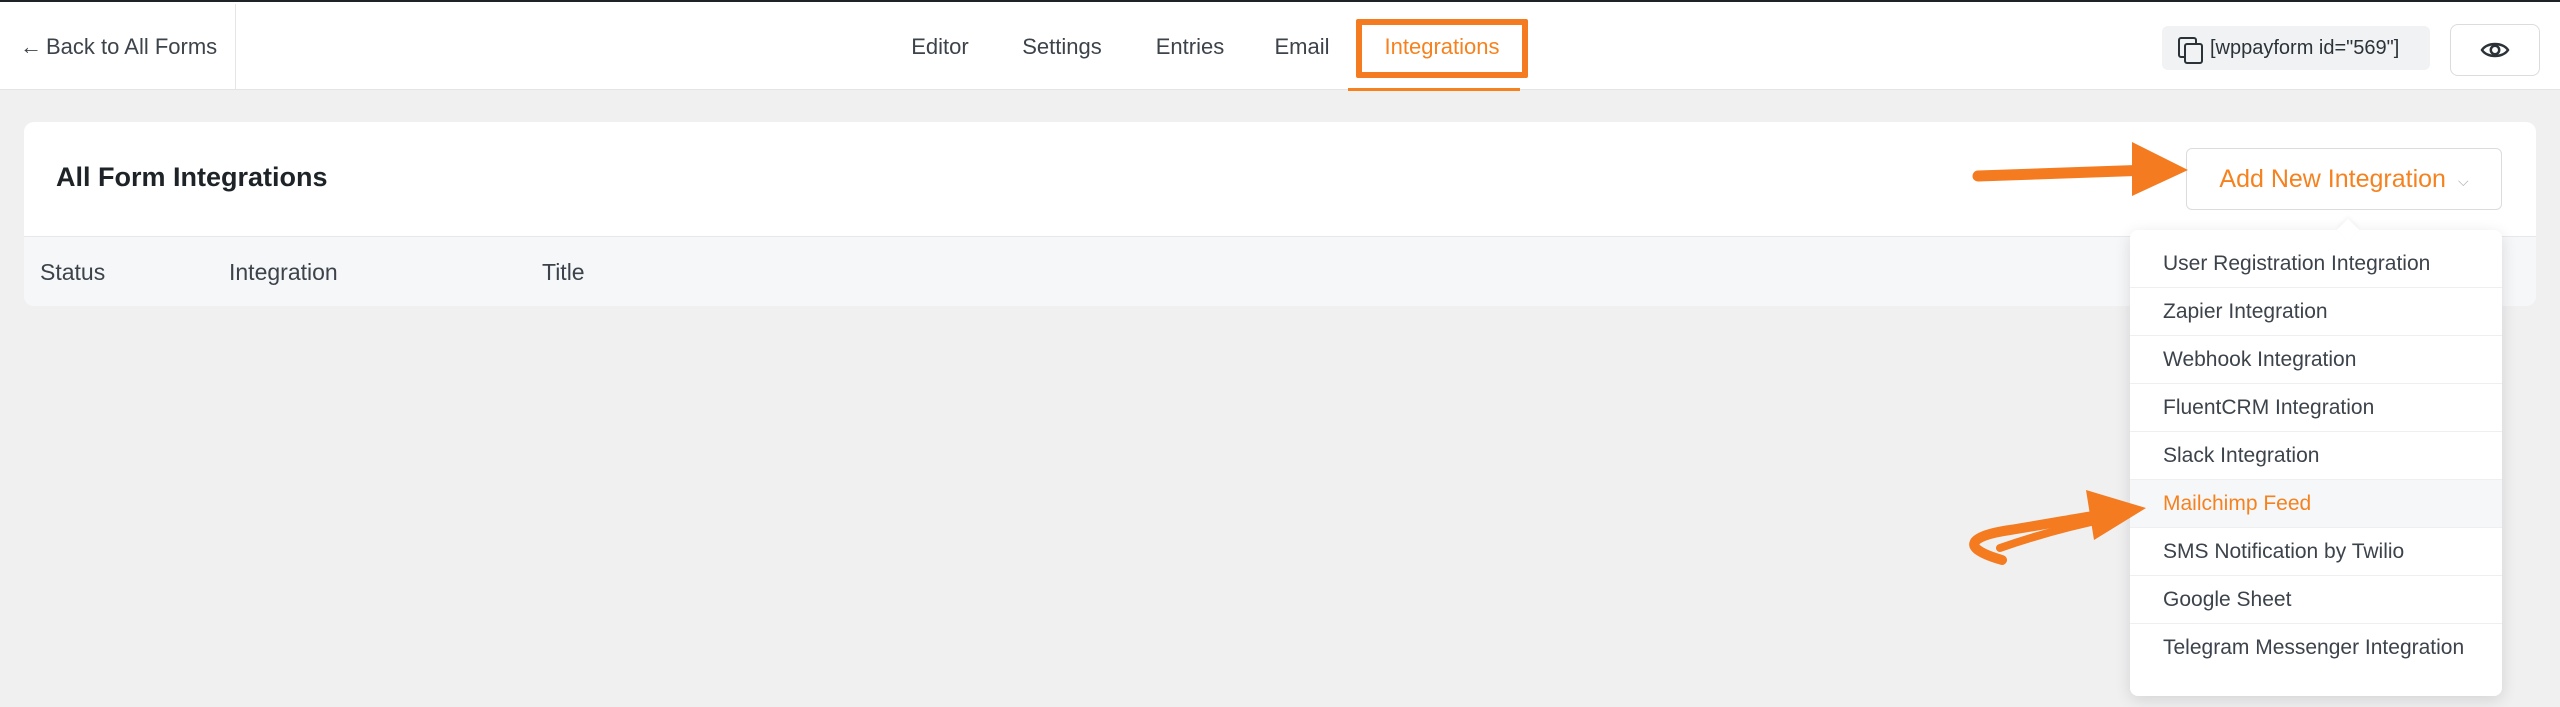 This screenshot has width=2560, height=707. I want to click on menu-item-slack: Slack Integration, so click(2316, 456).